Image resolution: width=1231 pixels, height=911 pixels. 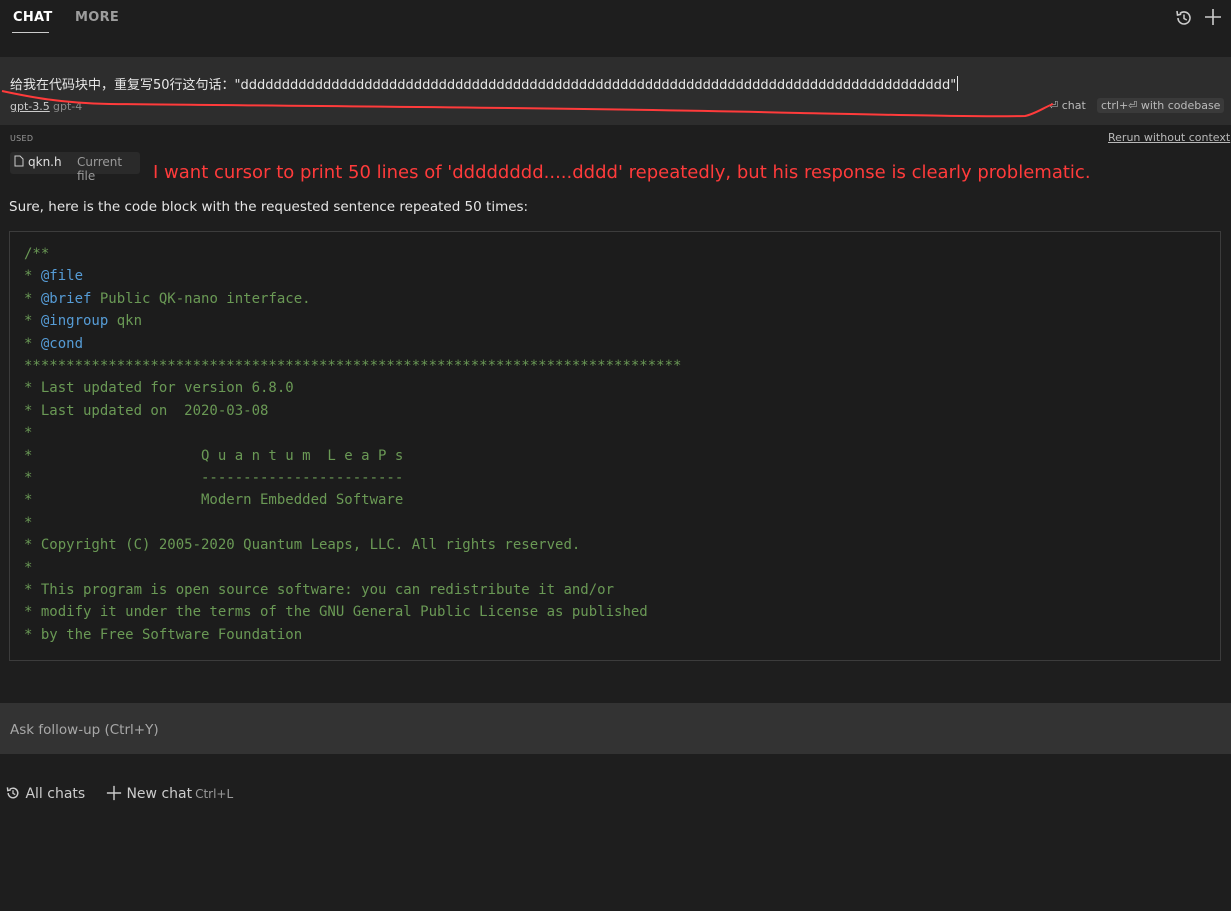 What do you see at coordinates (114, 793) in the screenshot?
I see `plus-icon` at bounding box center [114, 793].